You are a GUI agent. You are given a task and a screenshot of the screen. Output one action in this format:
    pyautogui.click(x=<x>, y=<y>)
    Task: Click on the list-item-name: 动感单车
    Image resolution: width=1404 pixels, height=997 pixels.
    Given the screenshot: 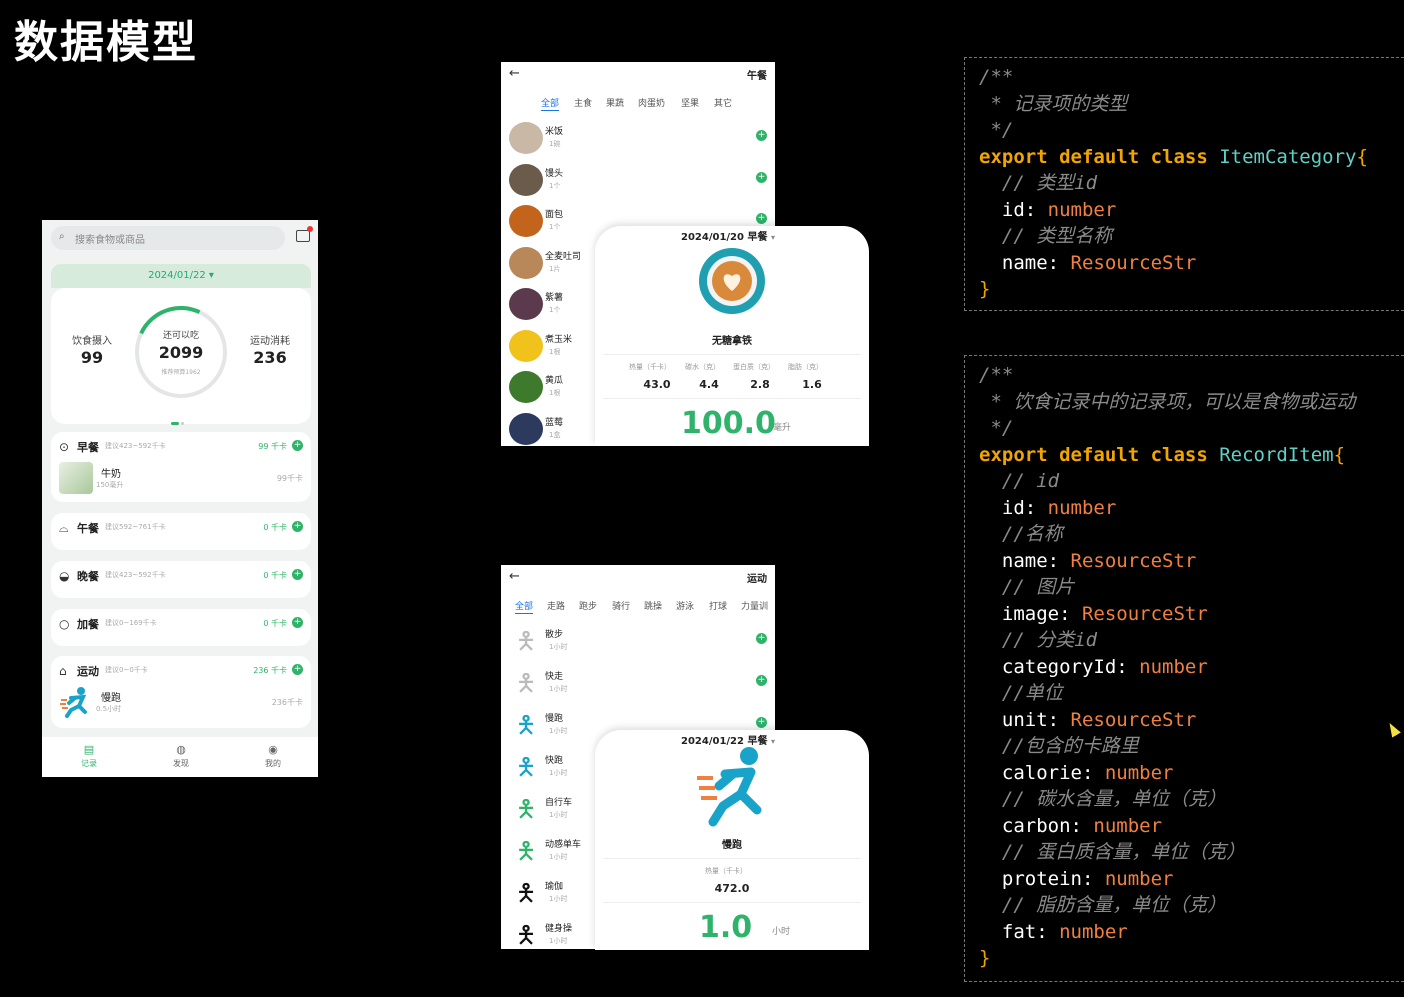 What is the action you would take?
    pyautogui.click(x=563, y=843)
    